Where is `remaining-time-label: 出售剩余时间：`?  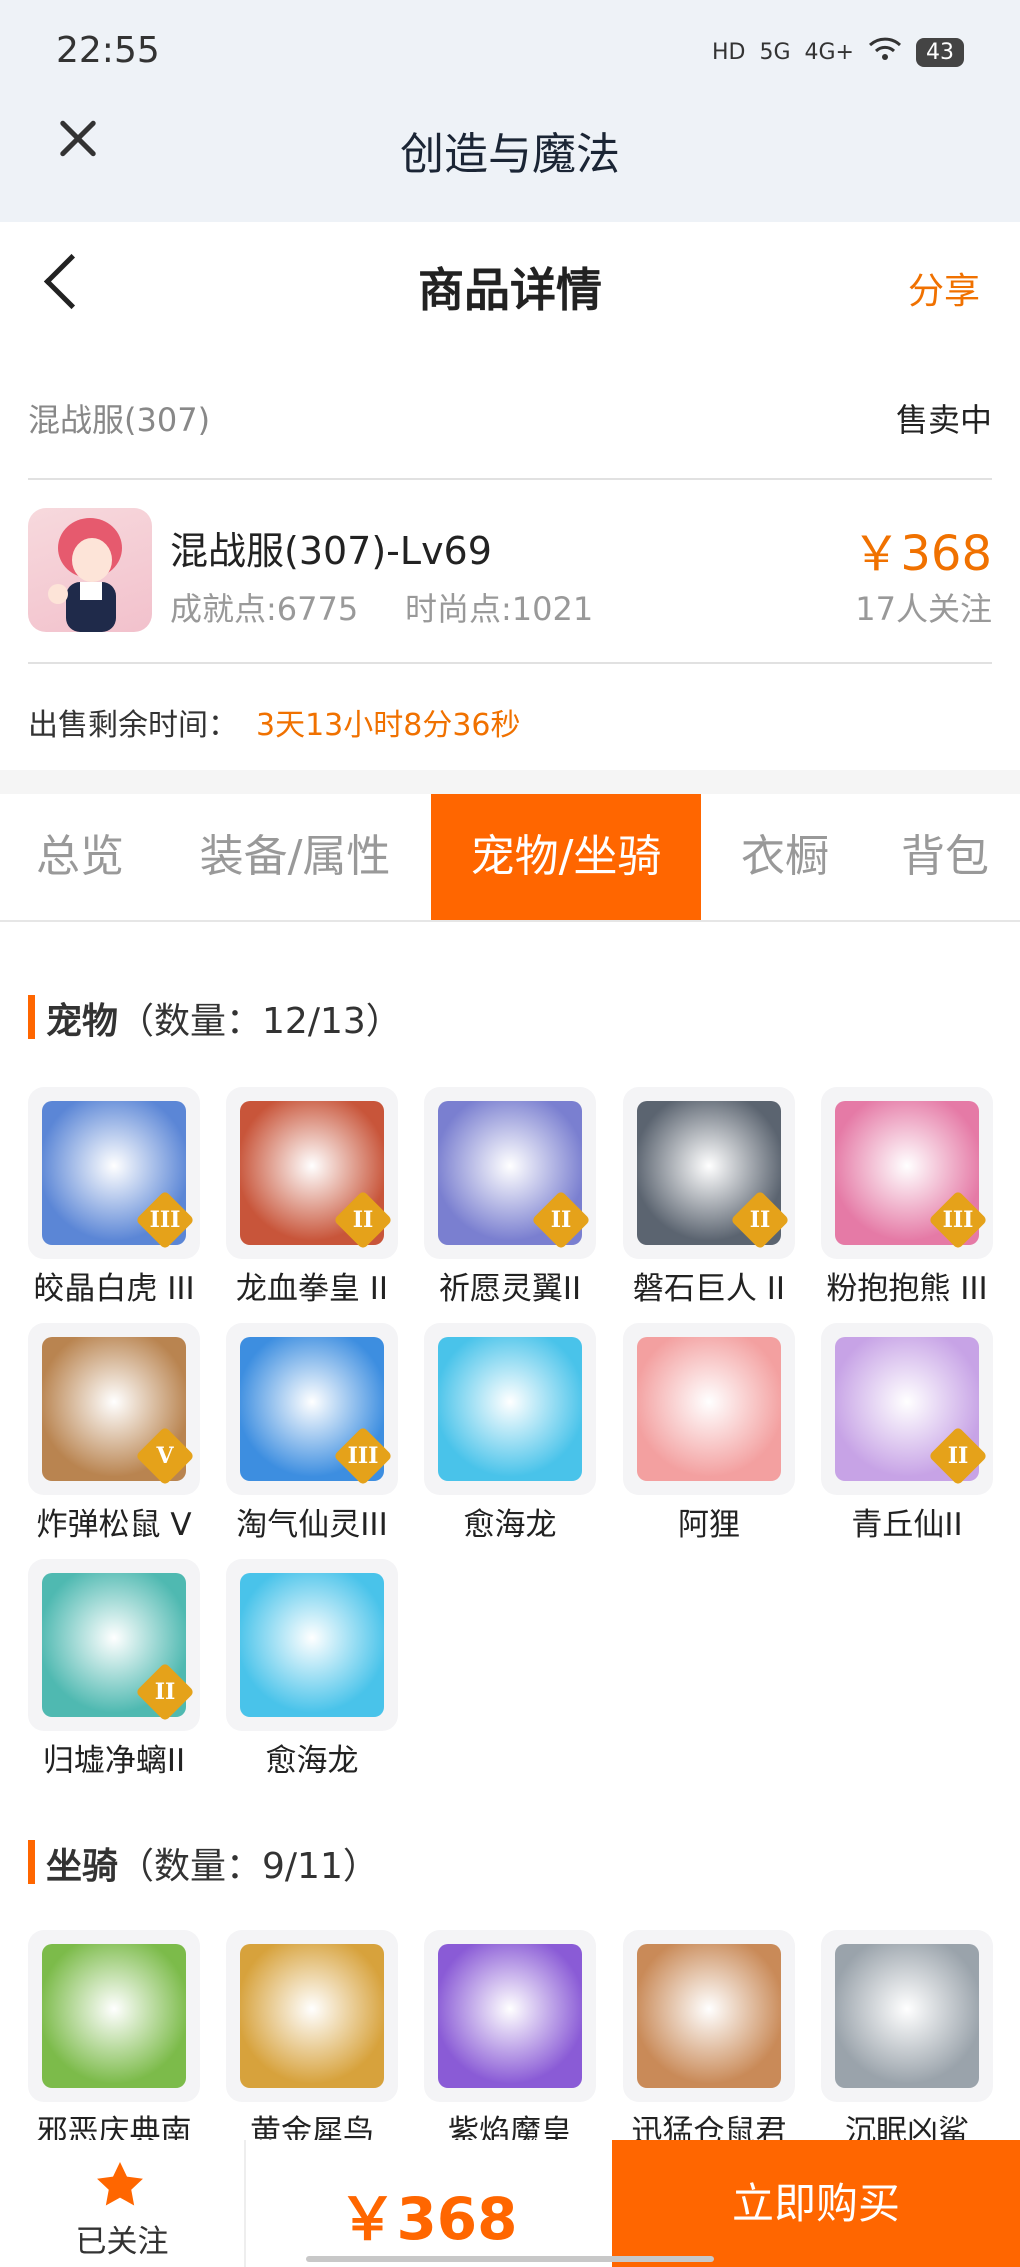 remaining-time-label: 出售剩余时间： is located at coordinates (133, 725).